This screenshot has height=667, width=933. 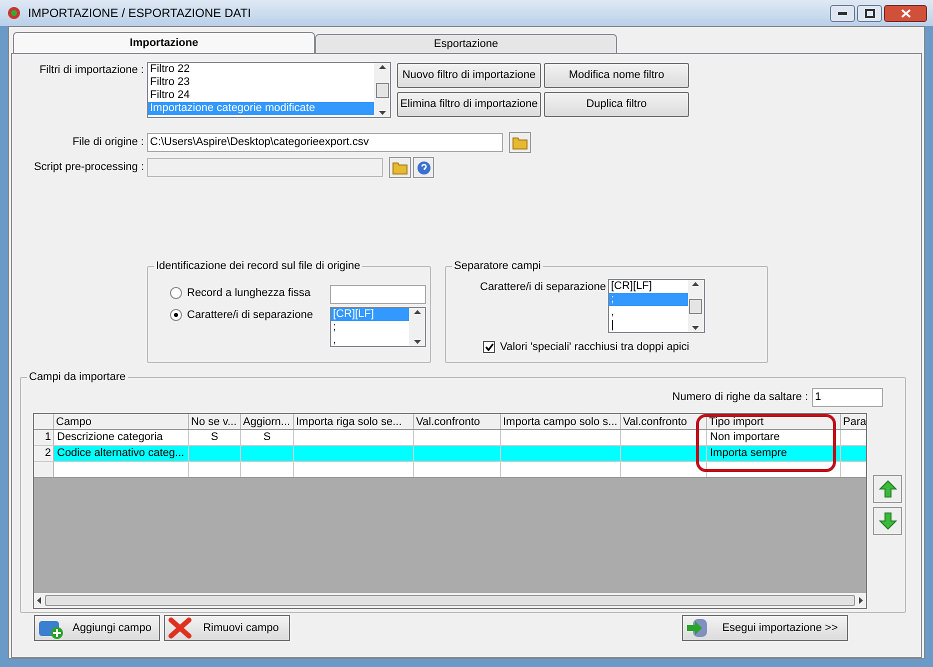 What do you see at coordinates (774, 421) in the screenshot?
I see `column-header: Tipo import` at bounding box center [774, 421].